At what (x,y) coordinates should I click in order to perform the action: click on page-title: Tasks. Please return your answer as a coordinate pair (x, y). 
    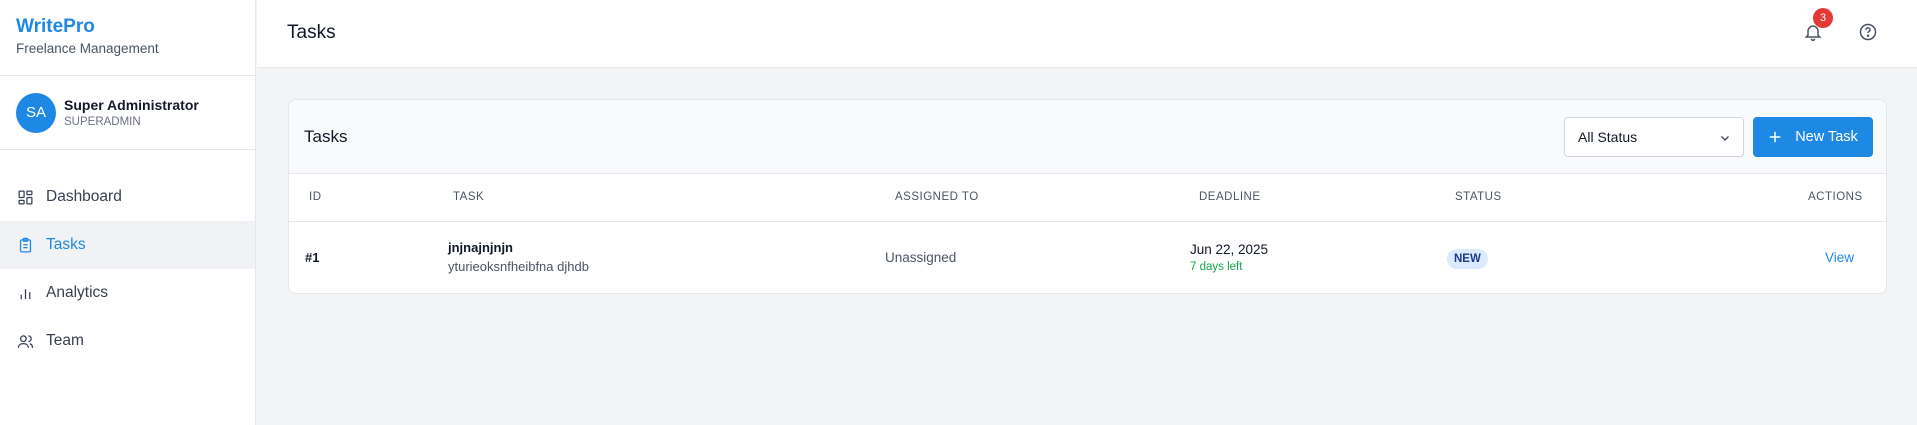
    Looking at the image, I should click on (311, 32).